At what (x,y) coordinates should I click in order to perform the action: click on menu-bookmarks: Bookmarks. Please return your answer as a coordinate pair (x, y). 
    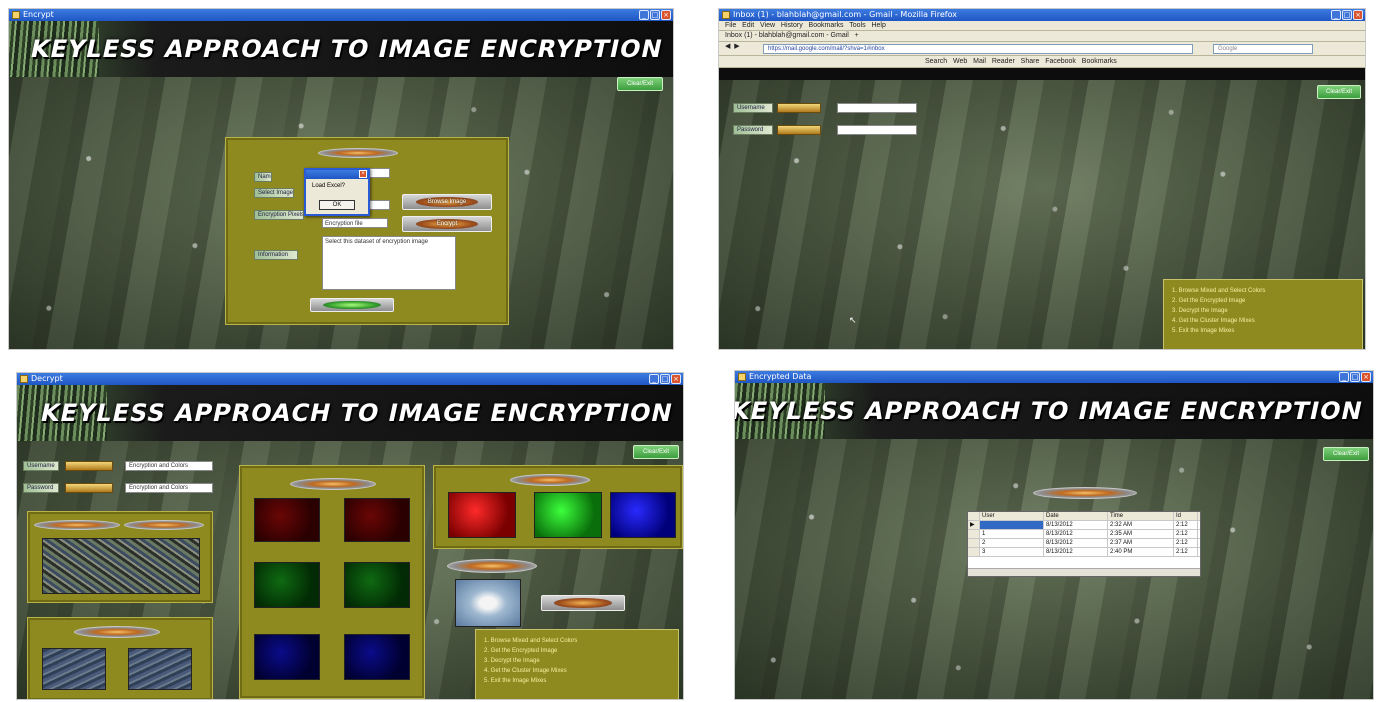
    Looking at the image, I should click on (826, 25).